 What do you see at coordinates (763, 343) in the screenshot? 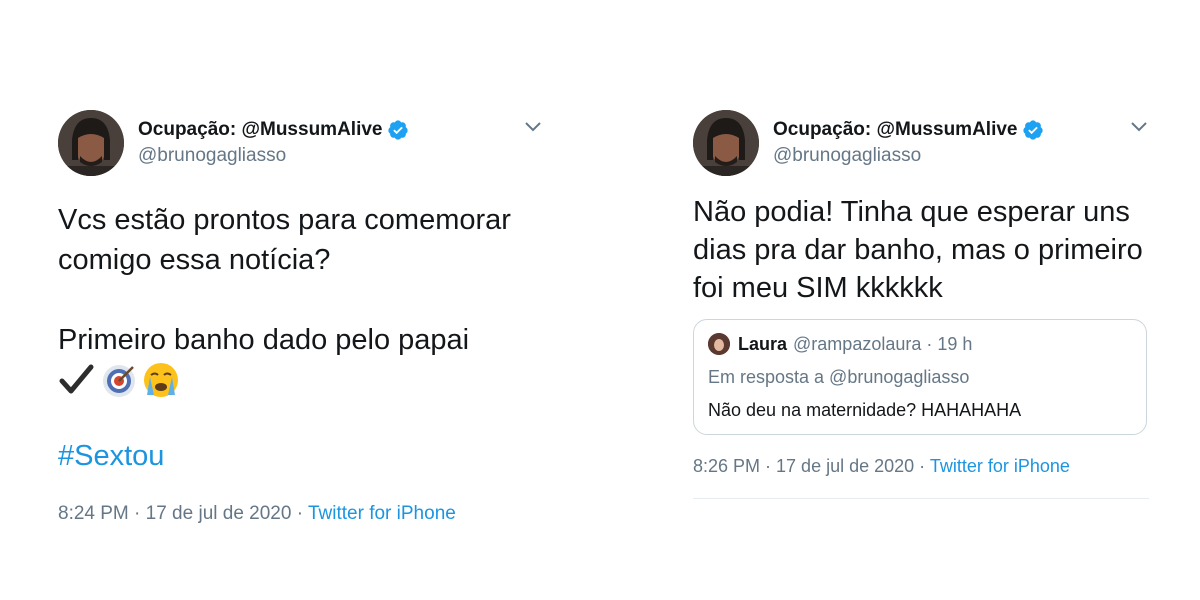
I see `quoted-name: Laura` at bounding box center [763, 343].